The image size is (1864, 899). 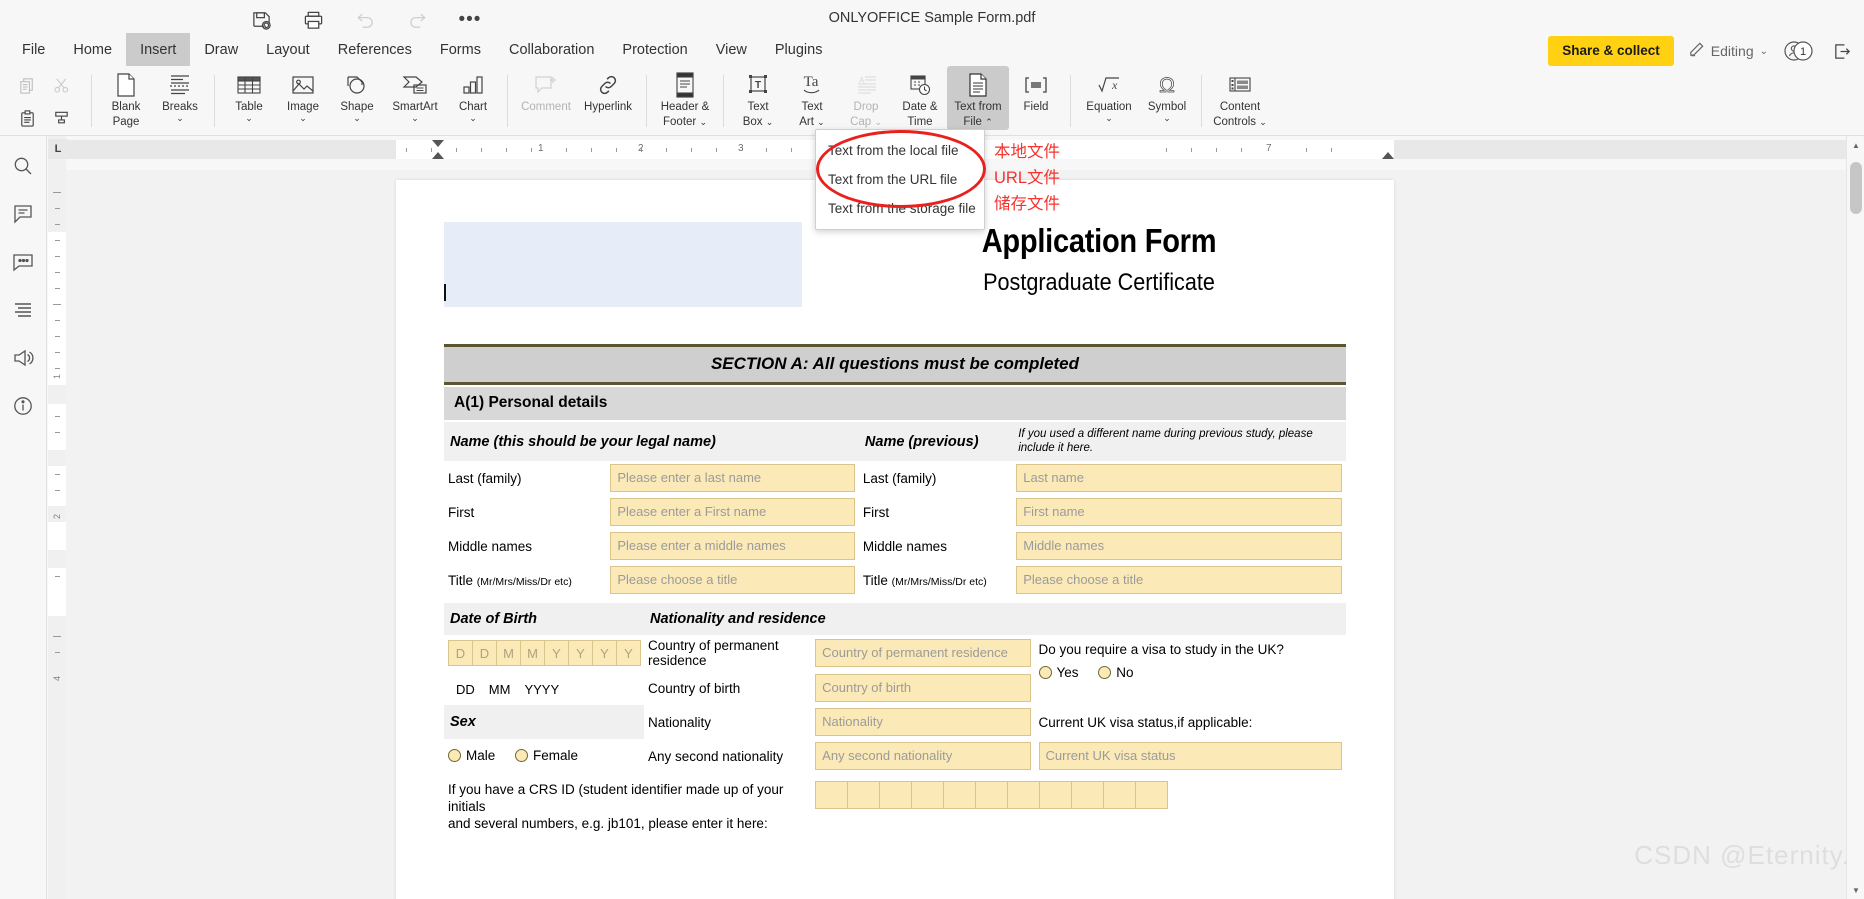 What do you see at coordinates (732, 580) in the screenshot?
I see `field-title-legal: Please choose a title` at bounding box center [732, 580].